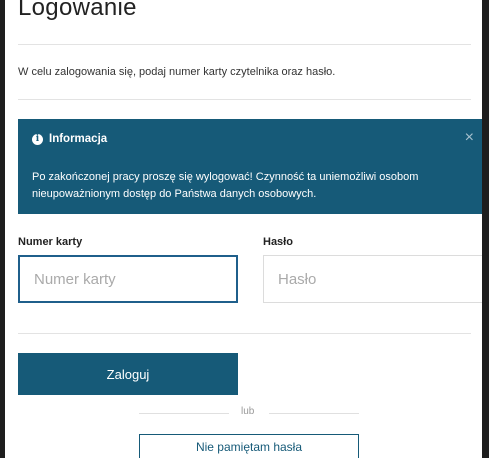  Describe the element at coordinates (78, 139) in the screenshot. I see `alert-title: Informacja` at that location.